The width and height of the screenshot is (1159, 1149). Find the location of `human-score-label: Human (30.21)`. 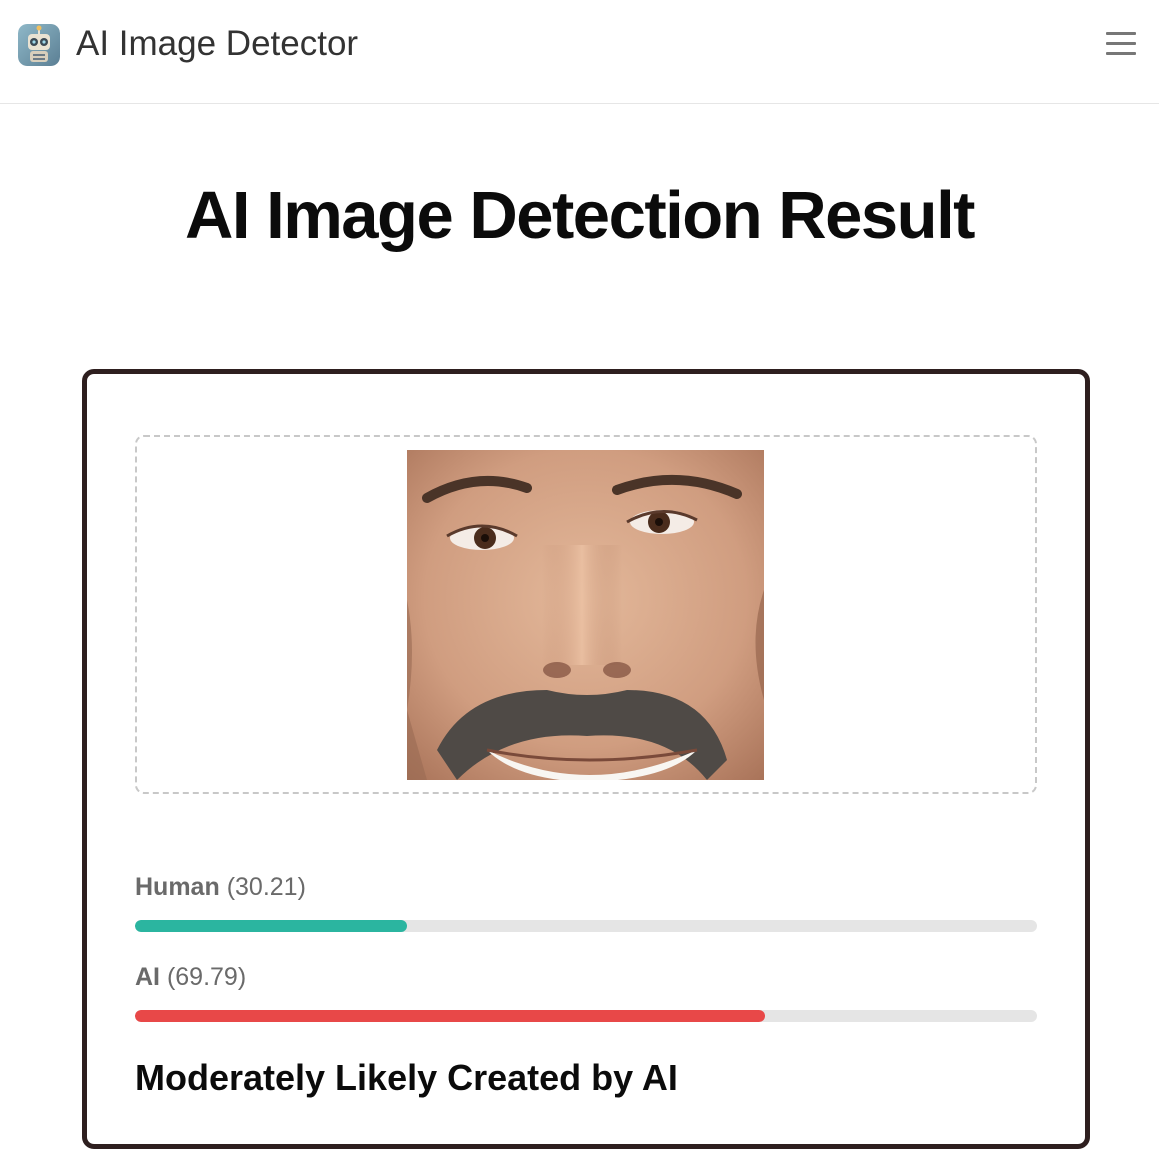

human-score-label: Human (30.21) is located at coordinates (220, 887).